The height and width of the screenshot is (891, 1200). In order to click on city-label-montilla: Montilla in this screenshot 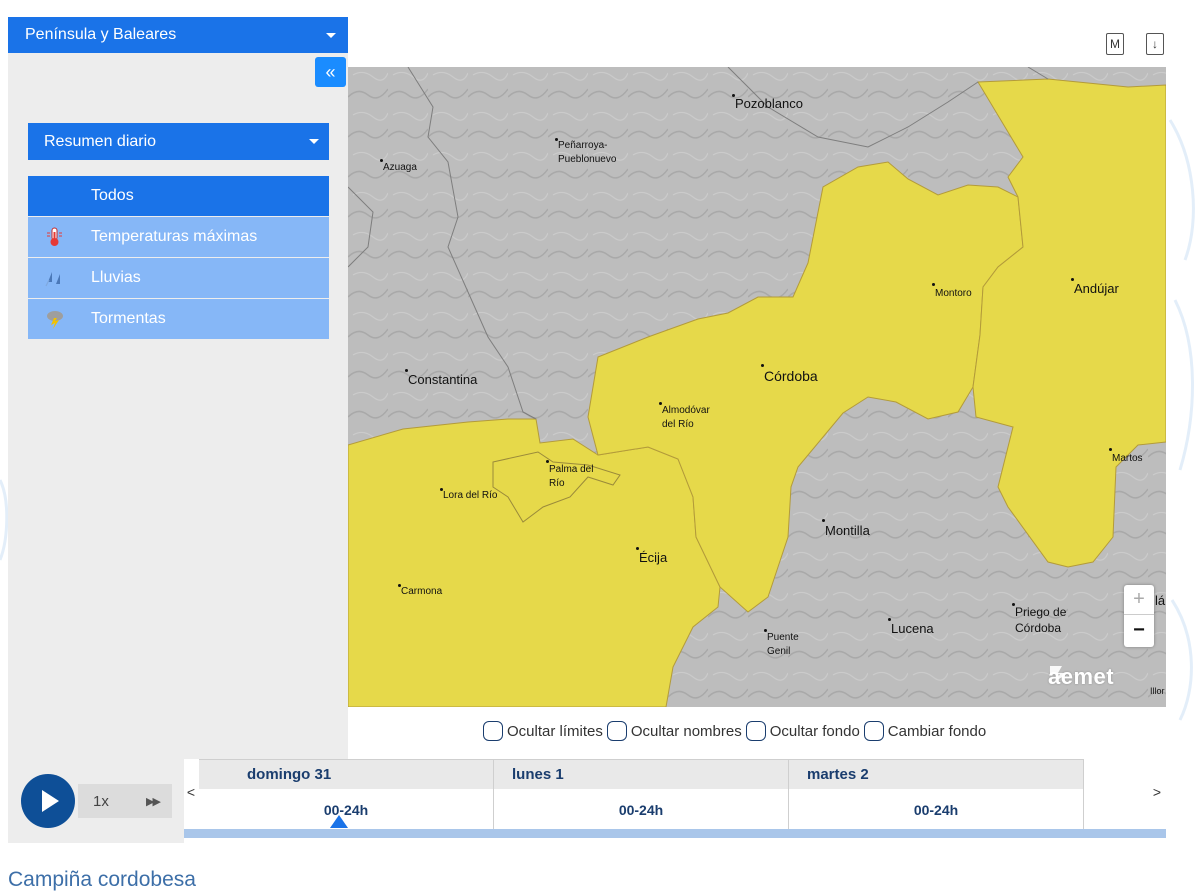, I will do `click(847, 530)`.